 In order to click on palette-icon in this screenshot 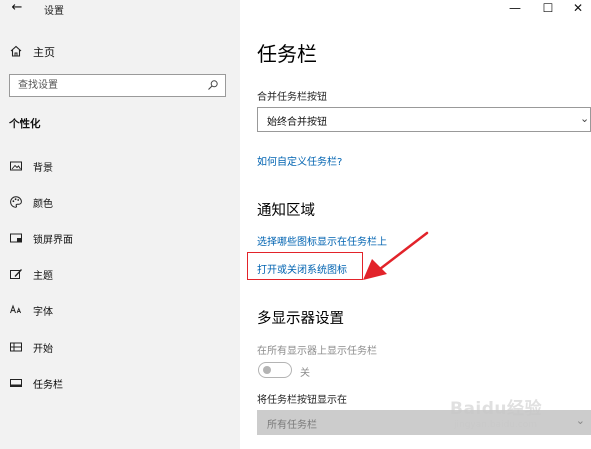, I will do `click(16, 202)`.